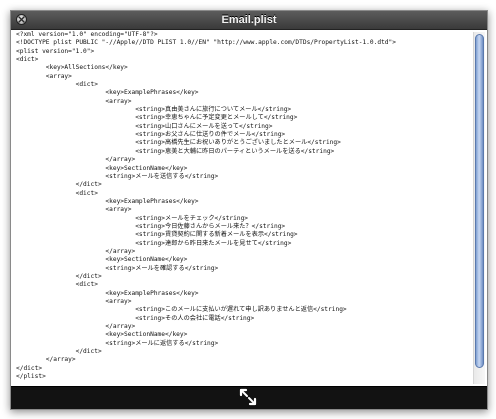  I want to click on window-title: Email.plist, so click(249, 20).